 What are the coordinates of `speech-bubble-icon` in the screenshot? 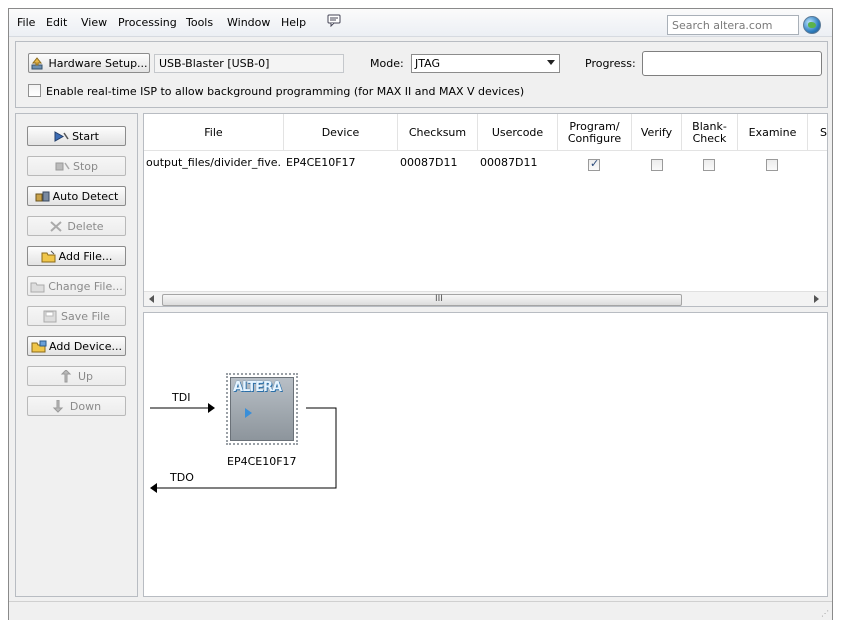 It's located at (334, 22).